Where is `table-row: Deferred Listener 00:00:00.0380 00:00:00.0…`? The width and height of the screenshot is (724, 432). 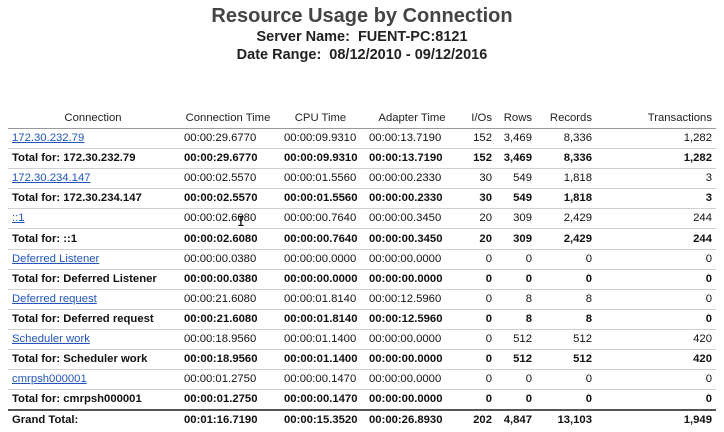
table-row: Deferred Listener 00:00:00.0380 00:00:00.0… is located at coordinates (362, 259).